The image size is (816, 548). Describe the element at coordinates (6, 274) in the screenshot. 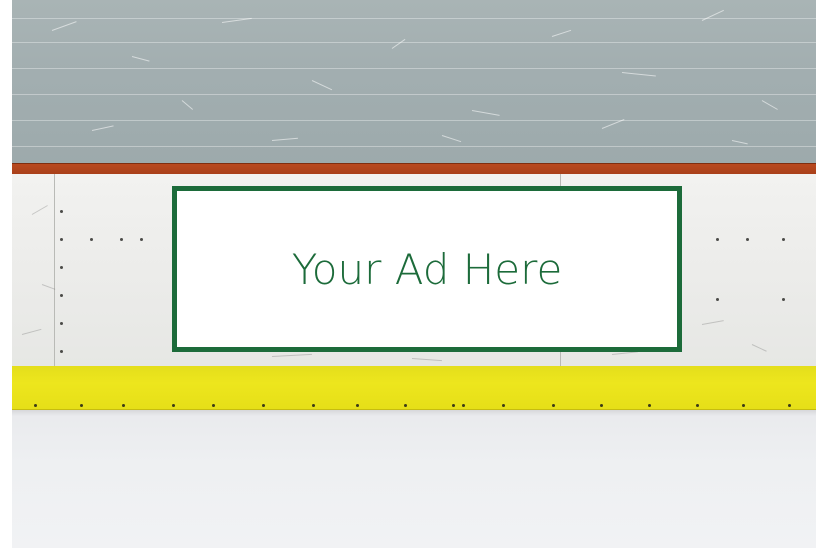

I see `image-border` at that location.